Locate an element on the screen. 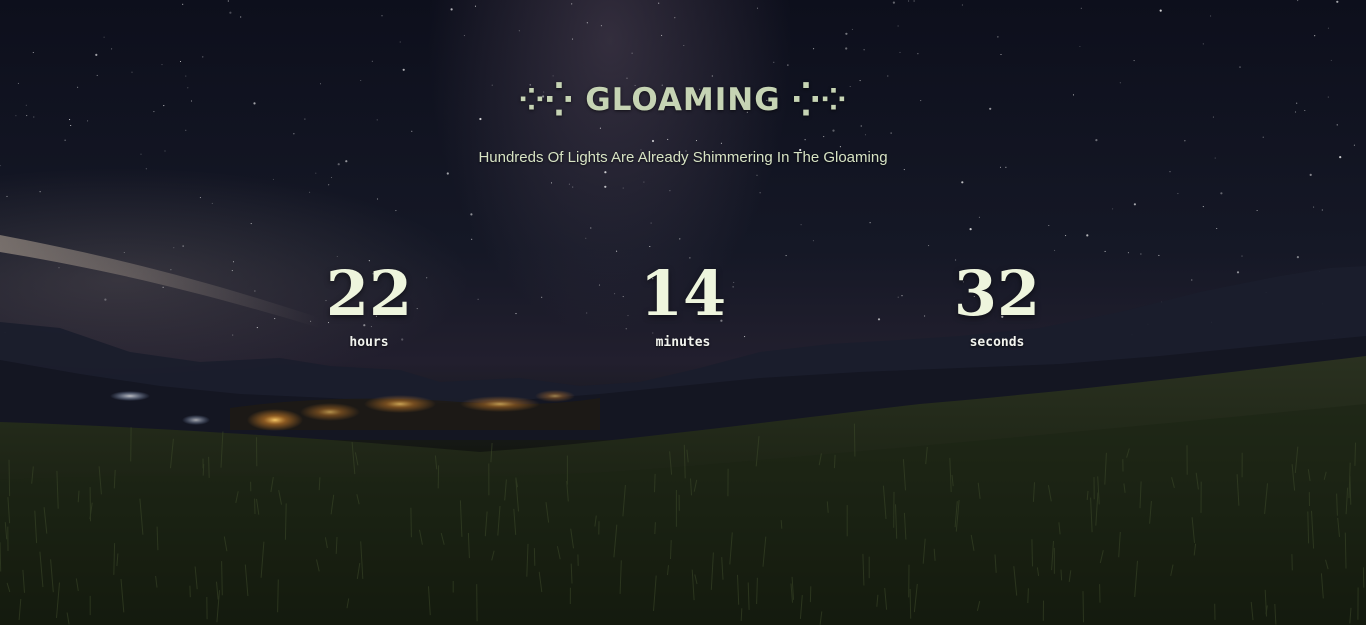 Image resolution: width=1366 pixels, height=625 pixels. page-title: ⁘⁛ GLOAMING ⁛⁘ is located at coordinates (683, 100).